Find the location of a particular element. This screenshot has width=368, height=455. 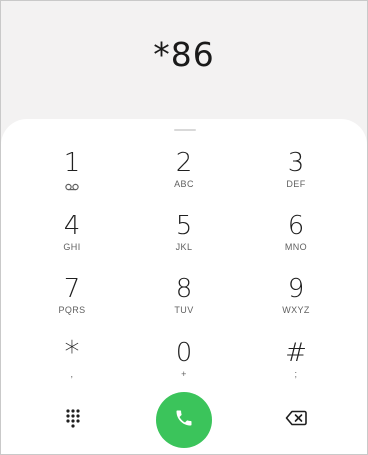

key-4: 4 GHI is located at coordinates (72, 240).